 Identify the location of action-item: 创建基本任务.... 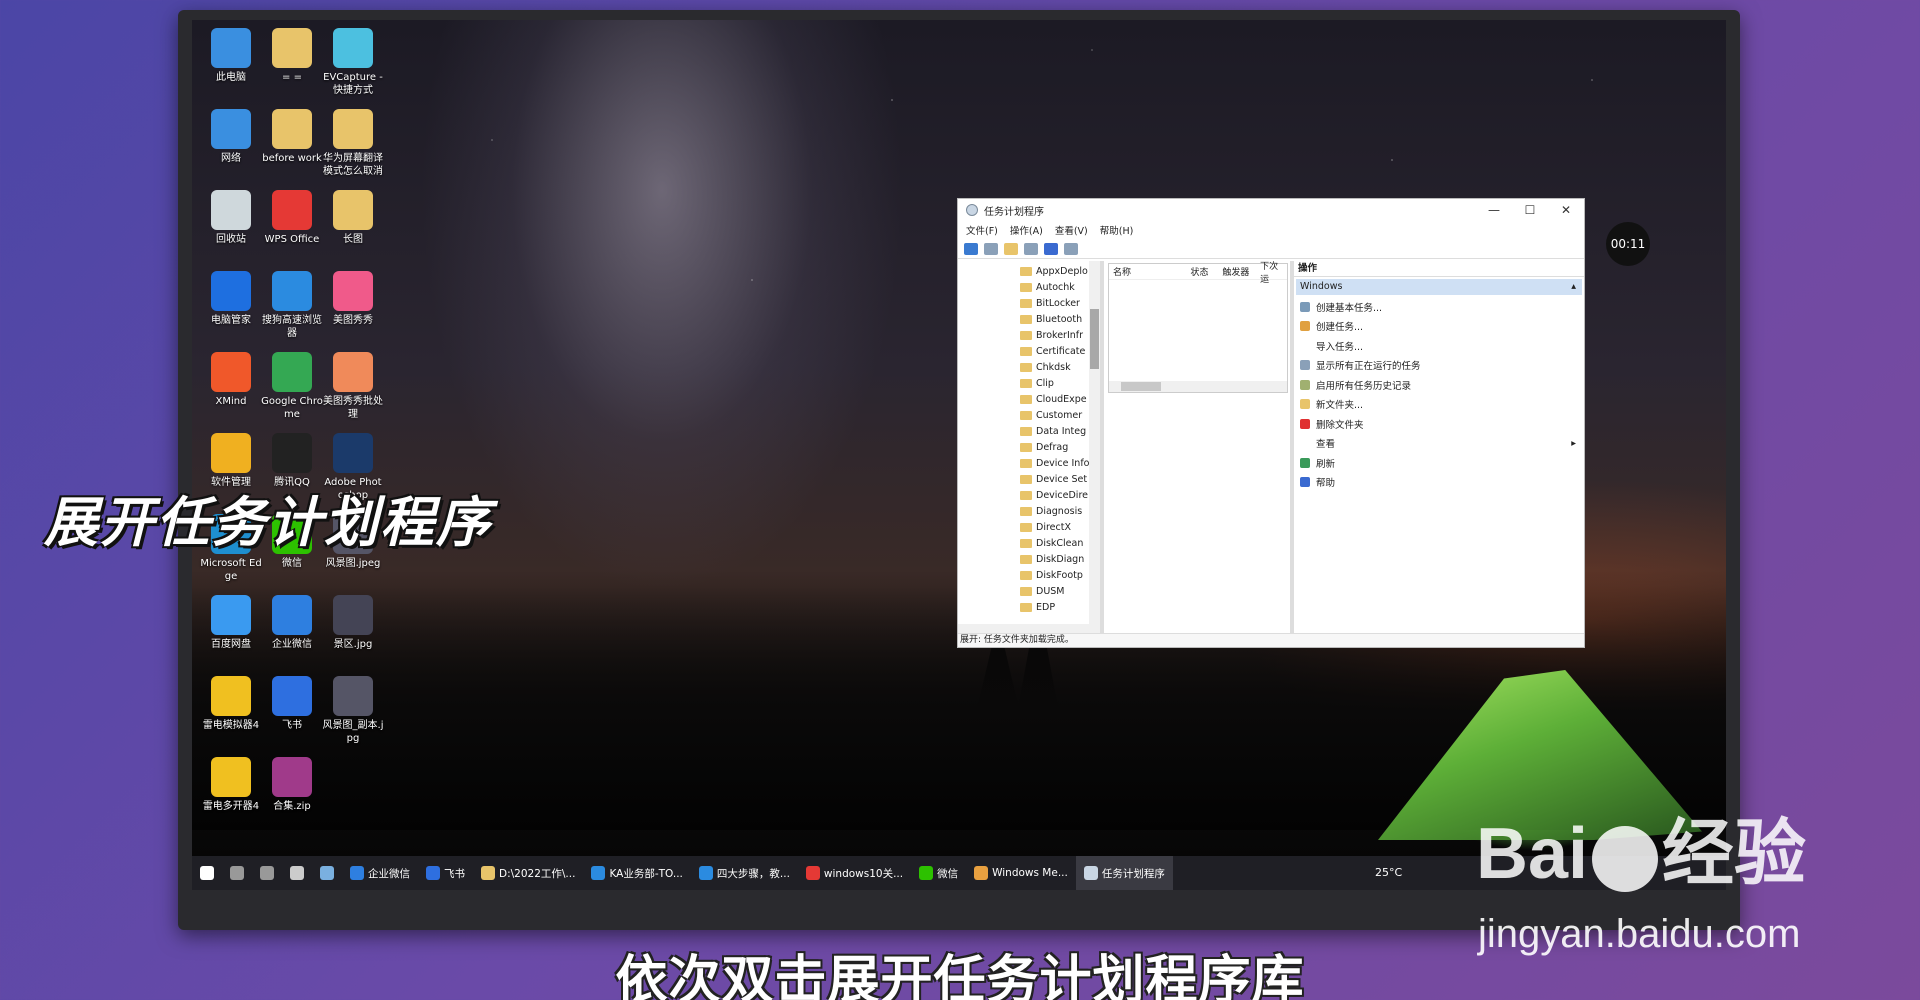
(1439, 307).